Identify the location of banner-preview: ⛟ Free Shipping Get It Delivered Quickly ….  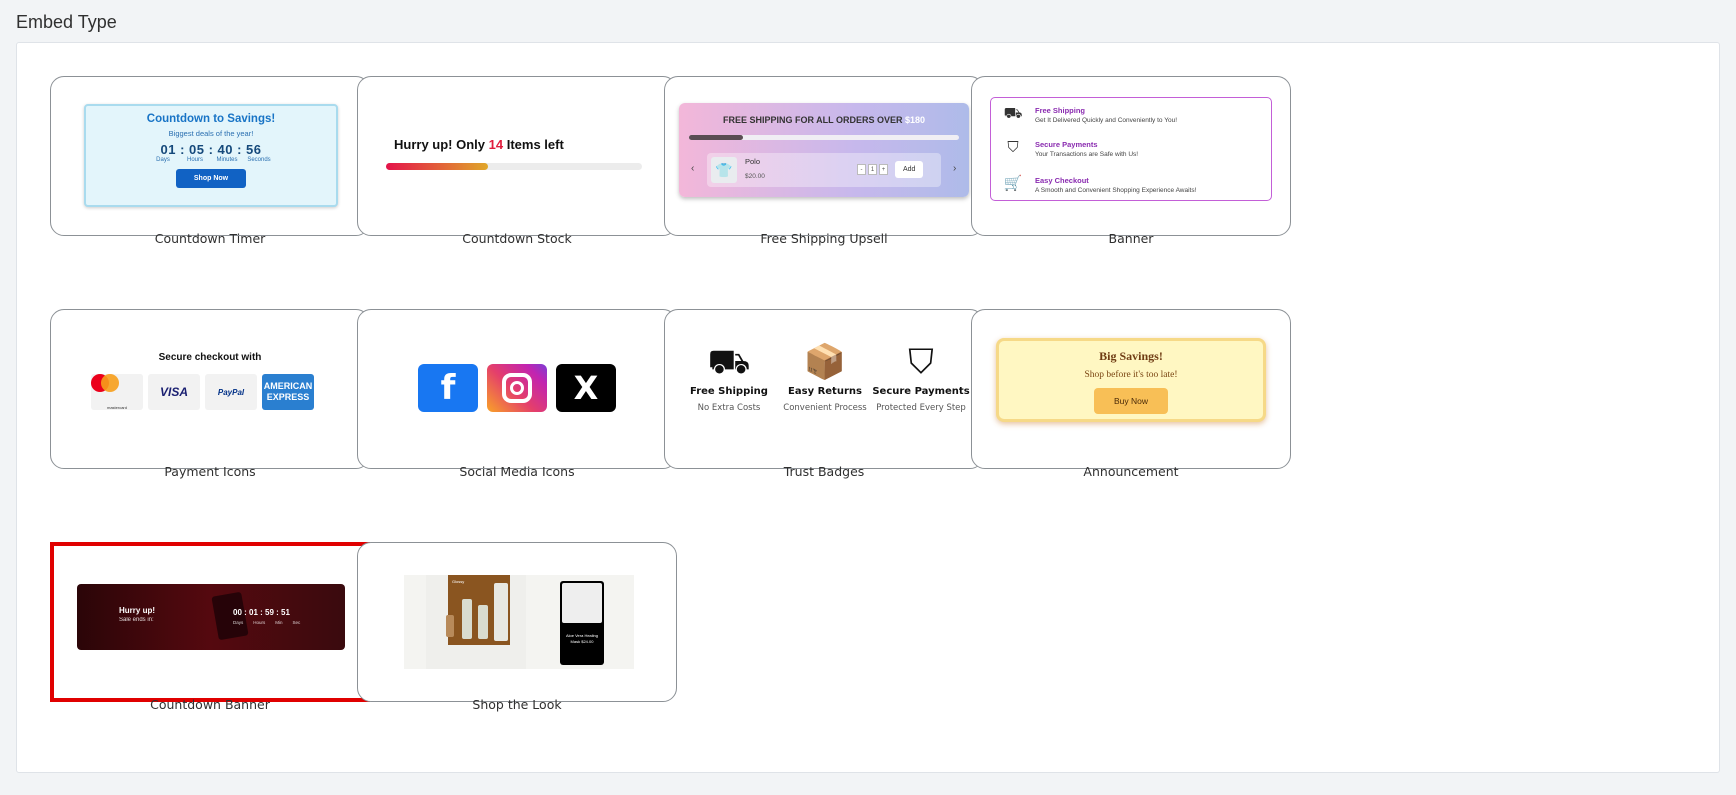
(1131, 149).